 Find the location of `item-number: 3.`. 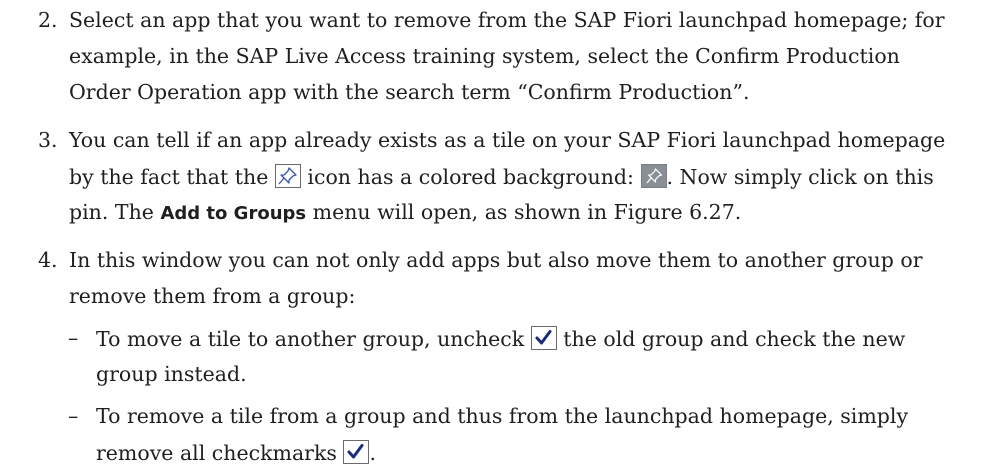

item-number: 3. is located at coordinates (48, 140).